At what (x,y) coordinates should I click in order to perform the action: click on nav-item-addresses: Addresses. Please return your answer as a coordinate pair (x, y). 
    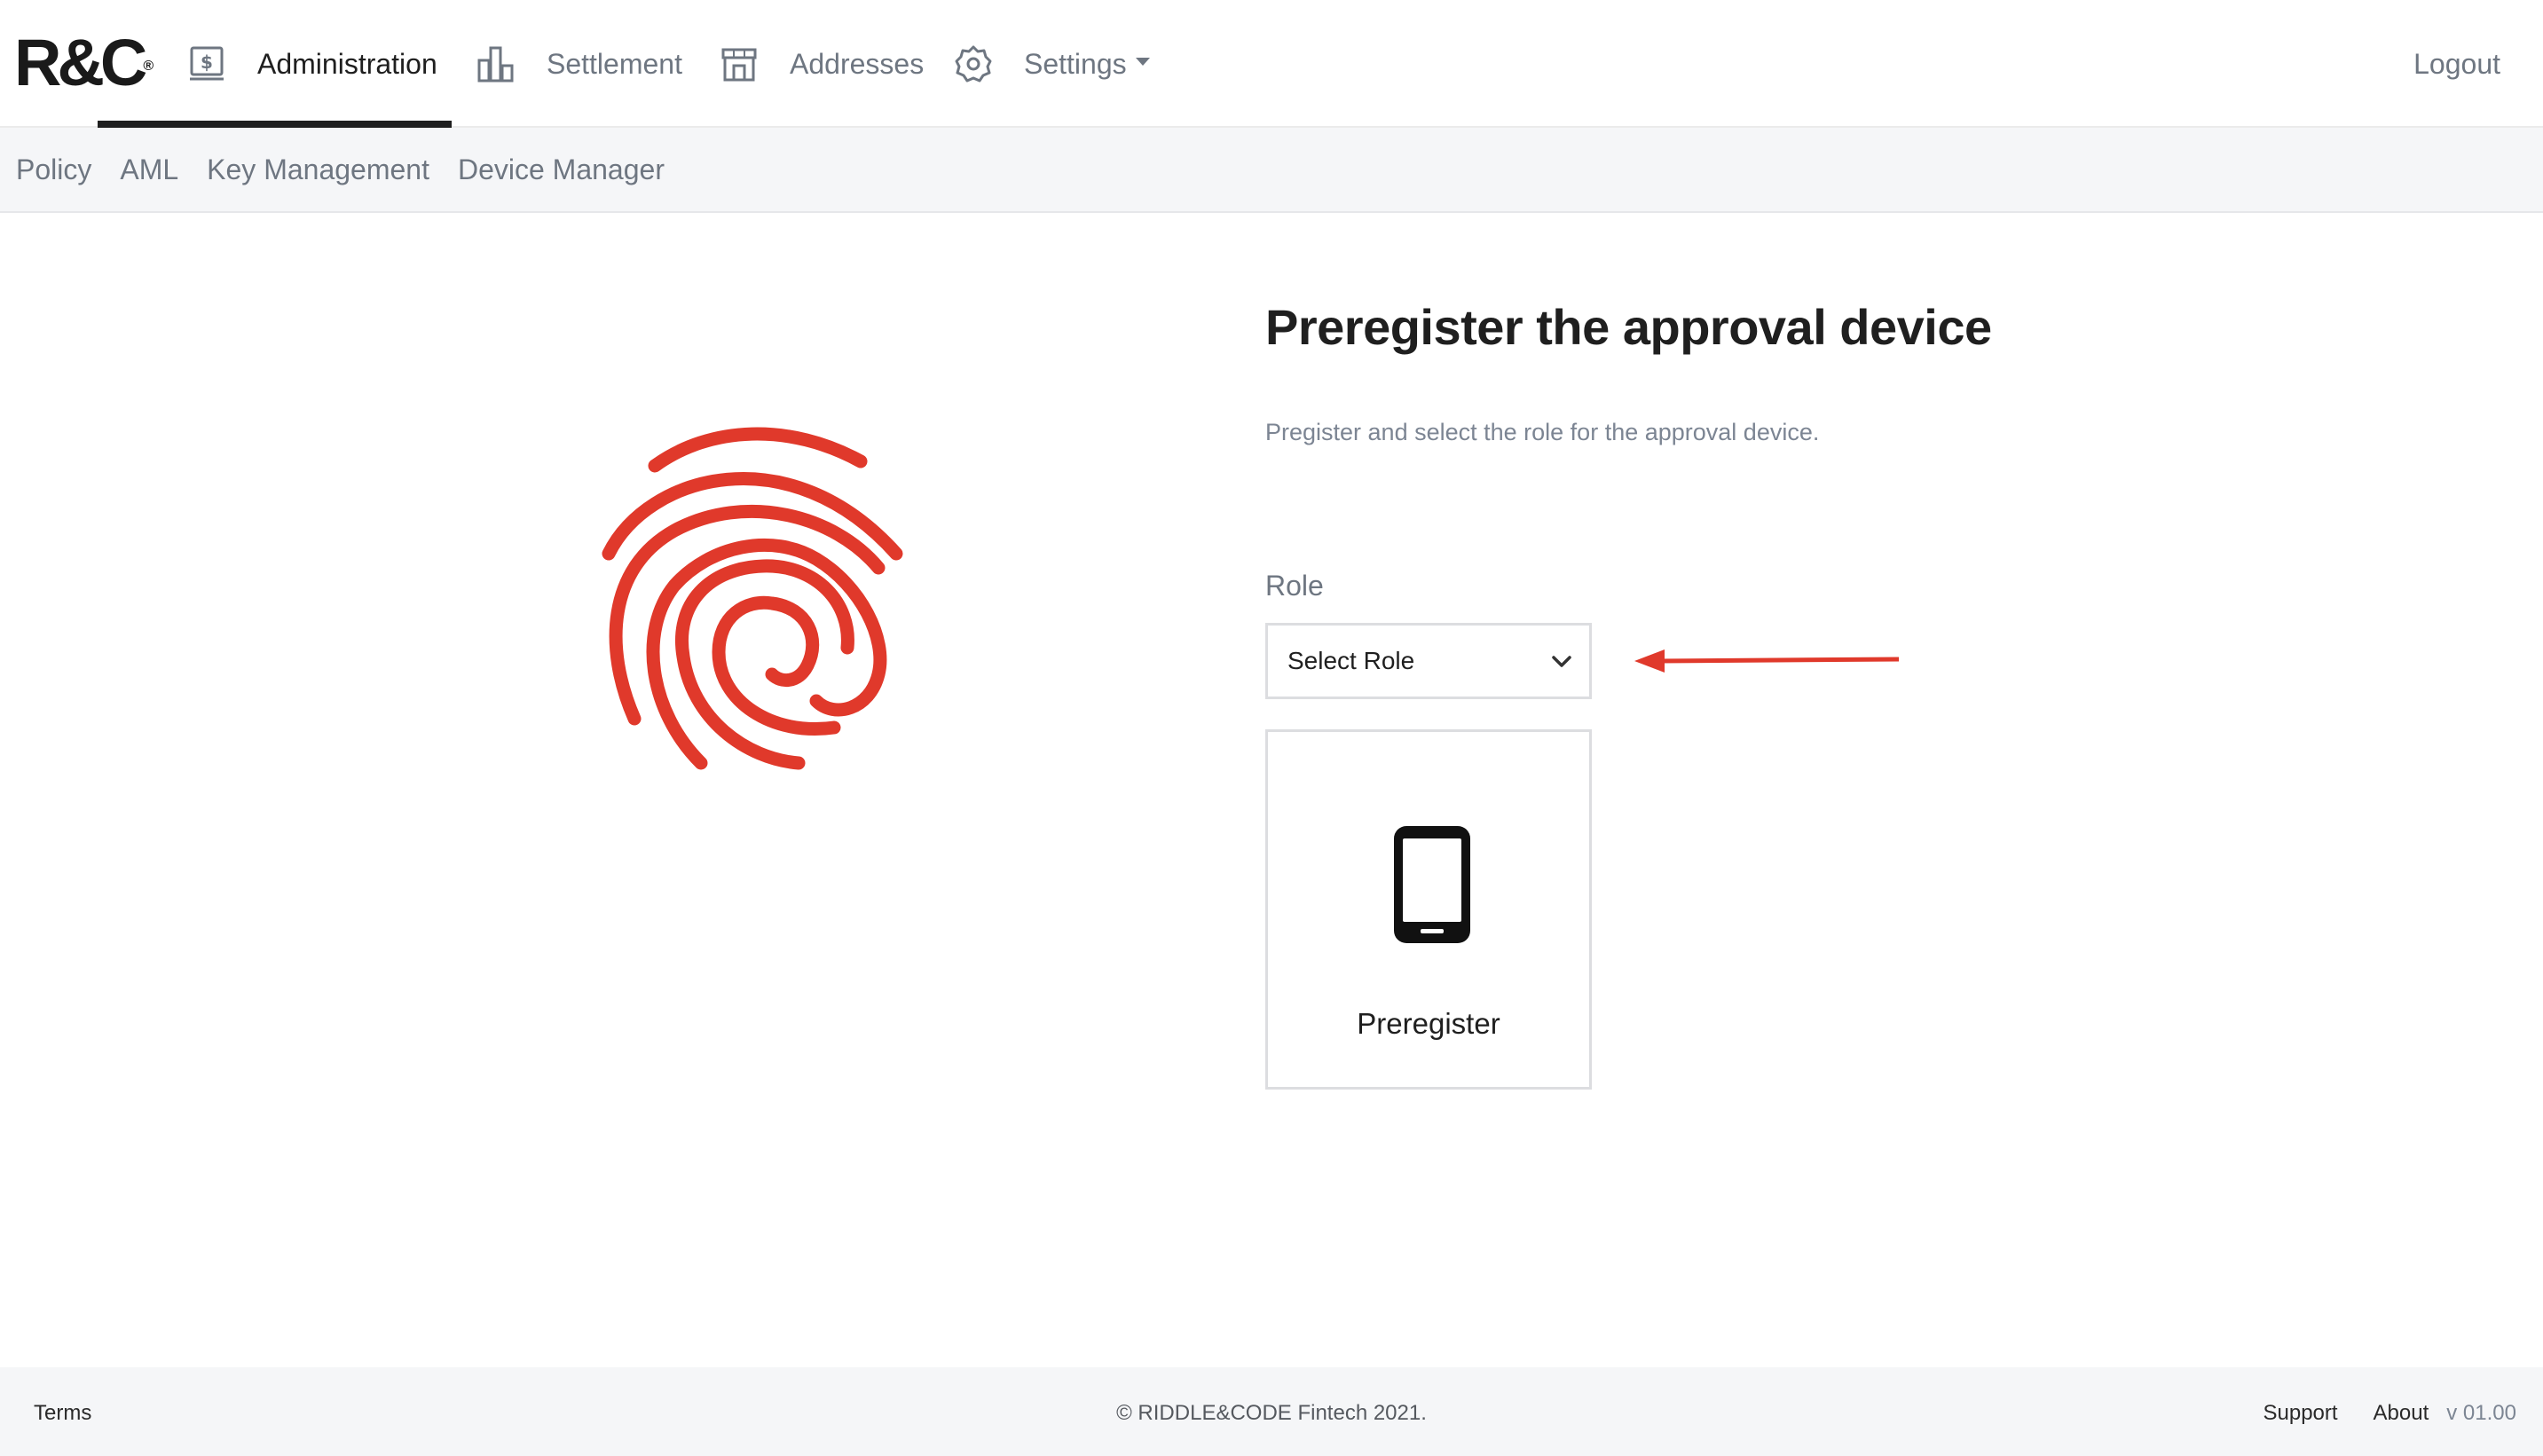
    Looking at the image, I should click on (821, 64).